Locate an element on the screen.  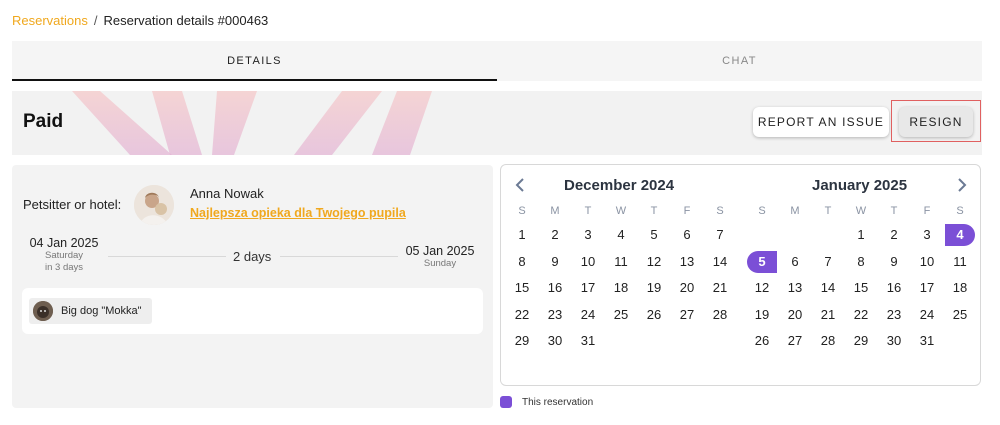
report-issue-button: REPORT AN ISSUE is located at coordinates (821, 122).